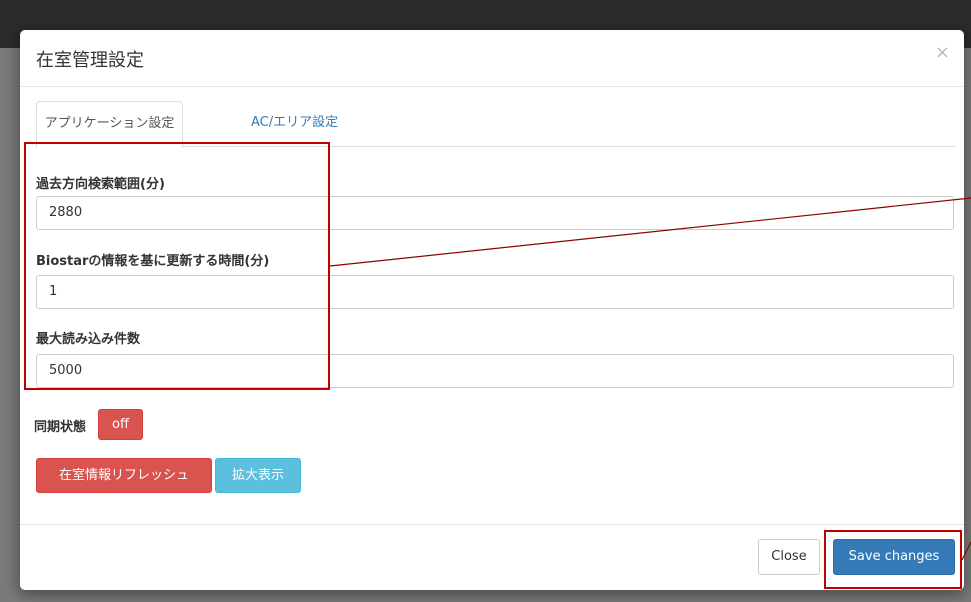 The image size is (971, 602). What do you see at coordinates (258, 475) in the screenshot?
I see `zoom-view-button: 拡大表示` at bounding box center [258, 475].